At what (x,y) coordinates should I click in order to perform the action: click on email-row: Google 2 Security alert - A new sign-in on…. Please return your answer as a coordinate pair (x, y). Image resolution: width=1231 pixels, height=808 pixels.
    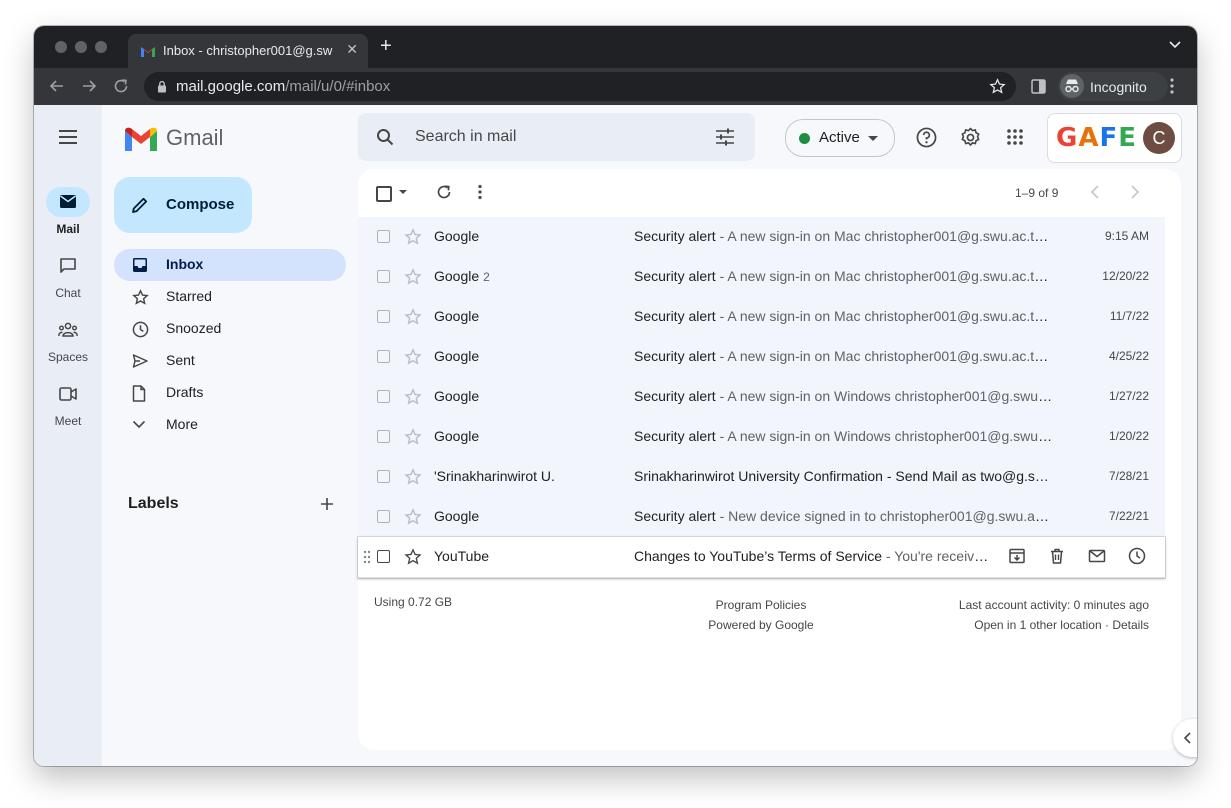
    Looking at the image, I should click on (761, 277).